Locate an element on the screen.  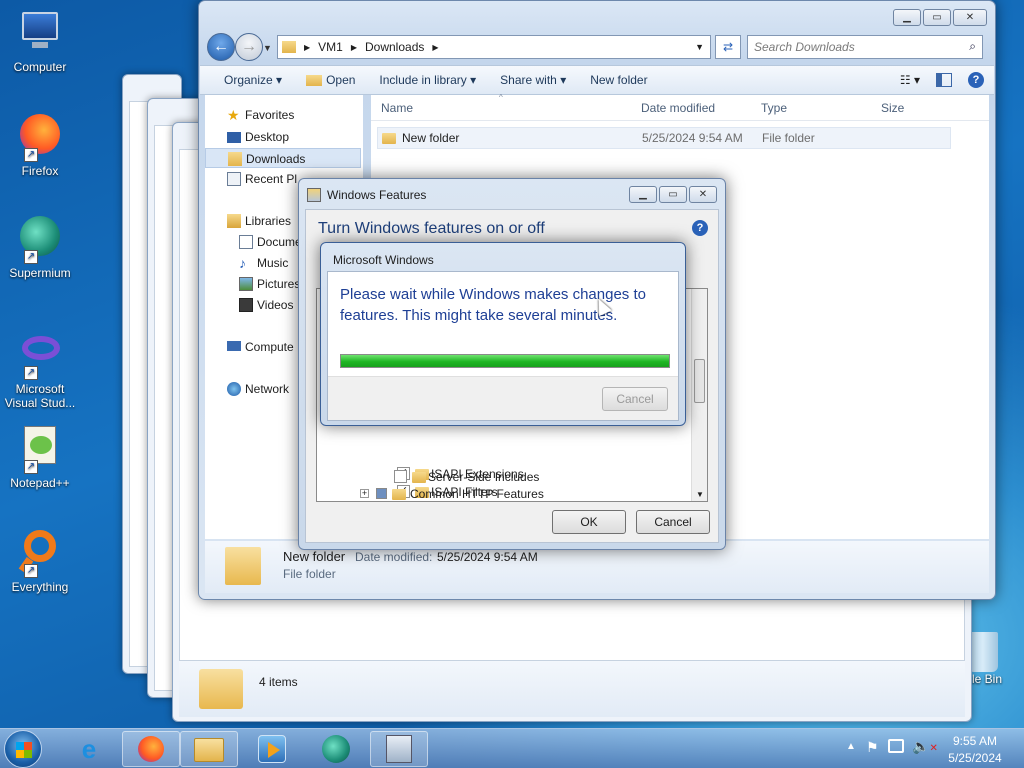
address-dropdown-icon: ▼ is located at coordinates (699, 47).